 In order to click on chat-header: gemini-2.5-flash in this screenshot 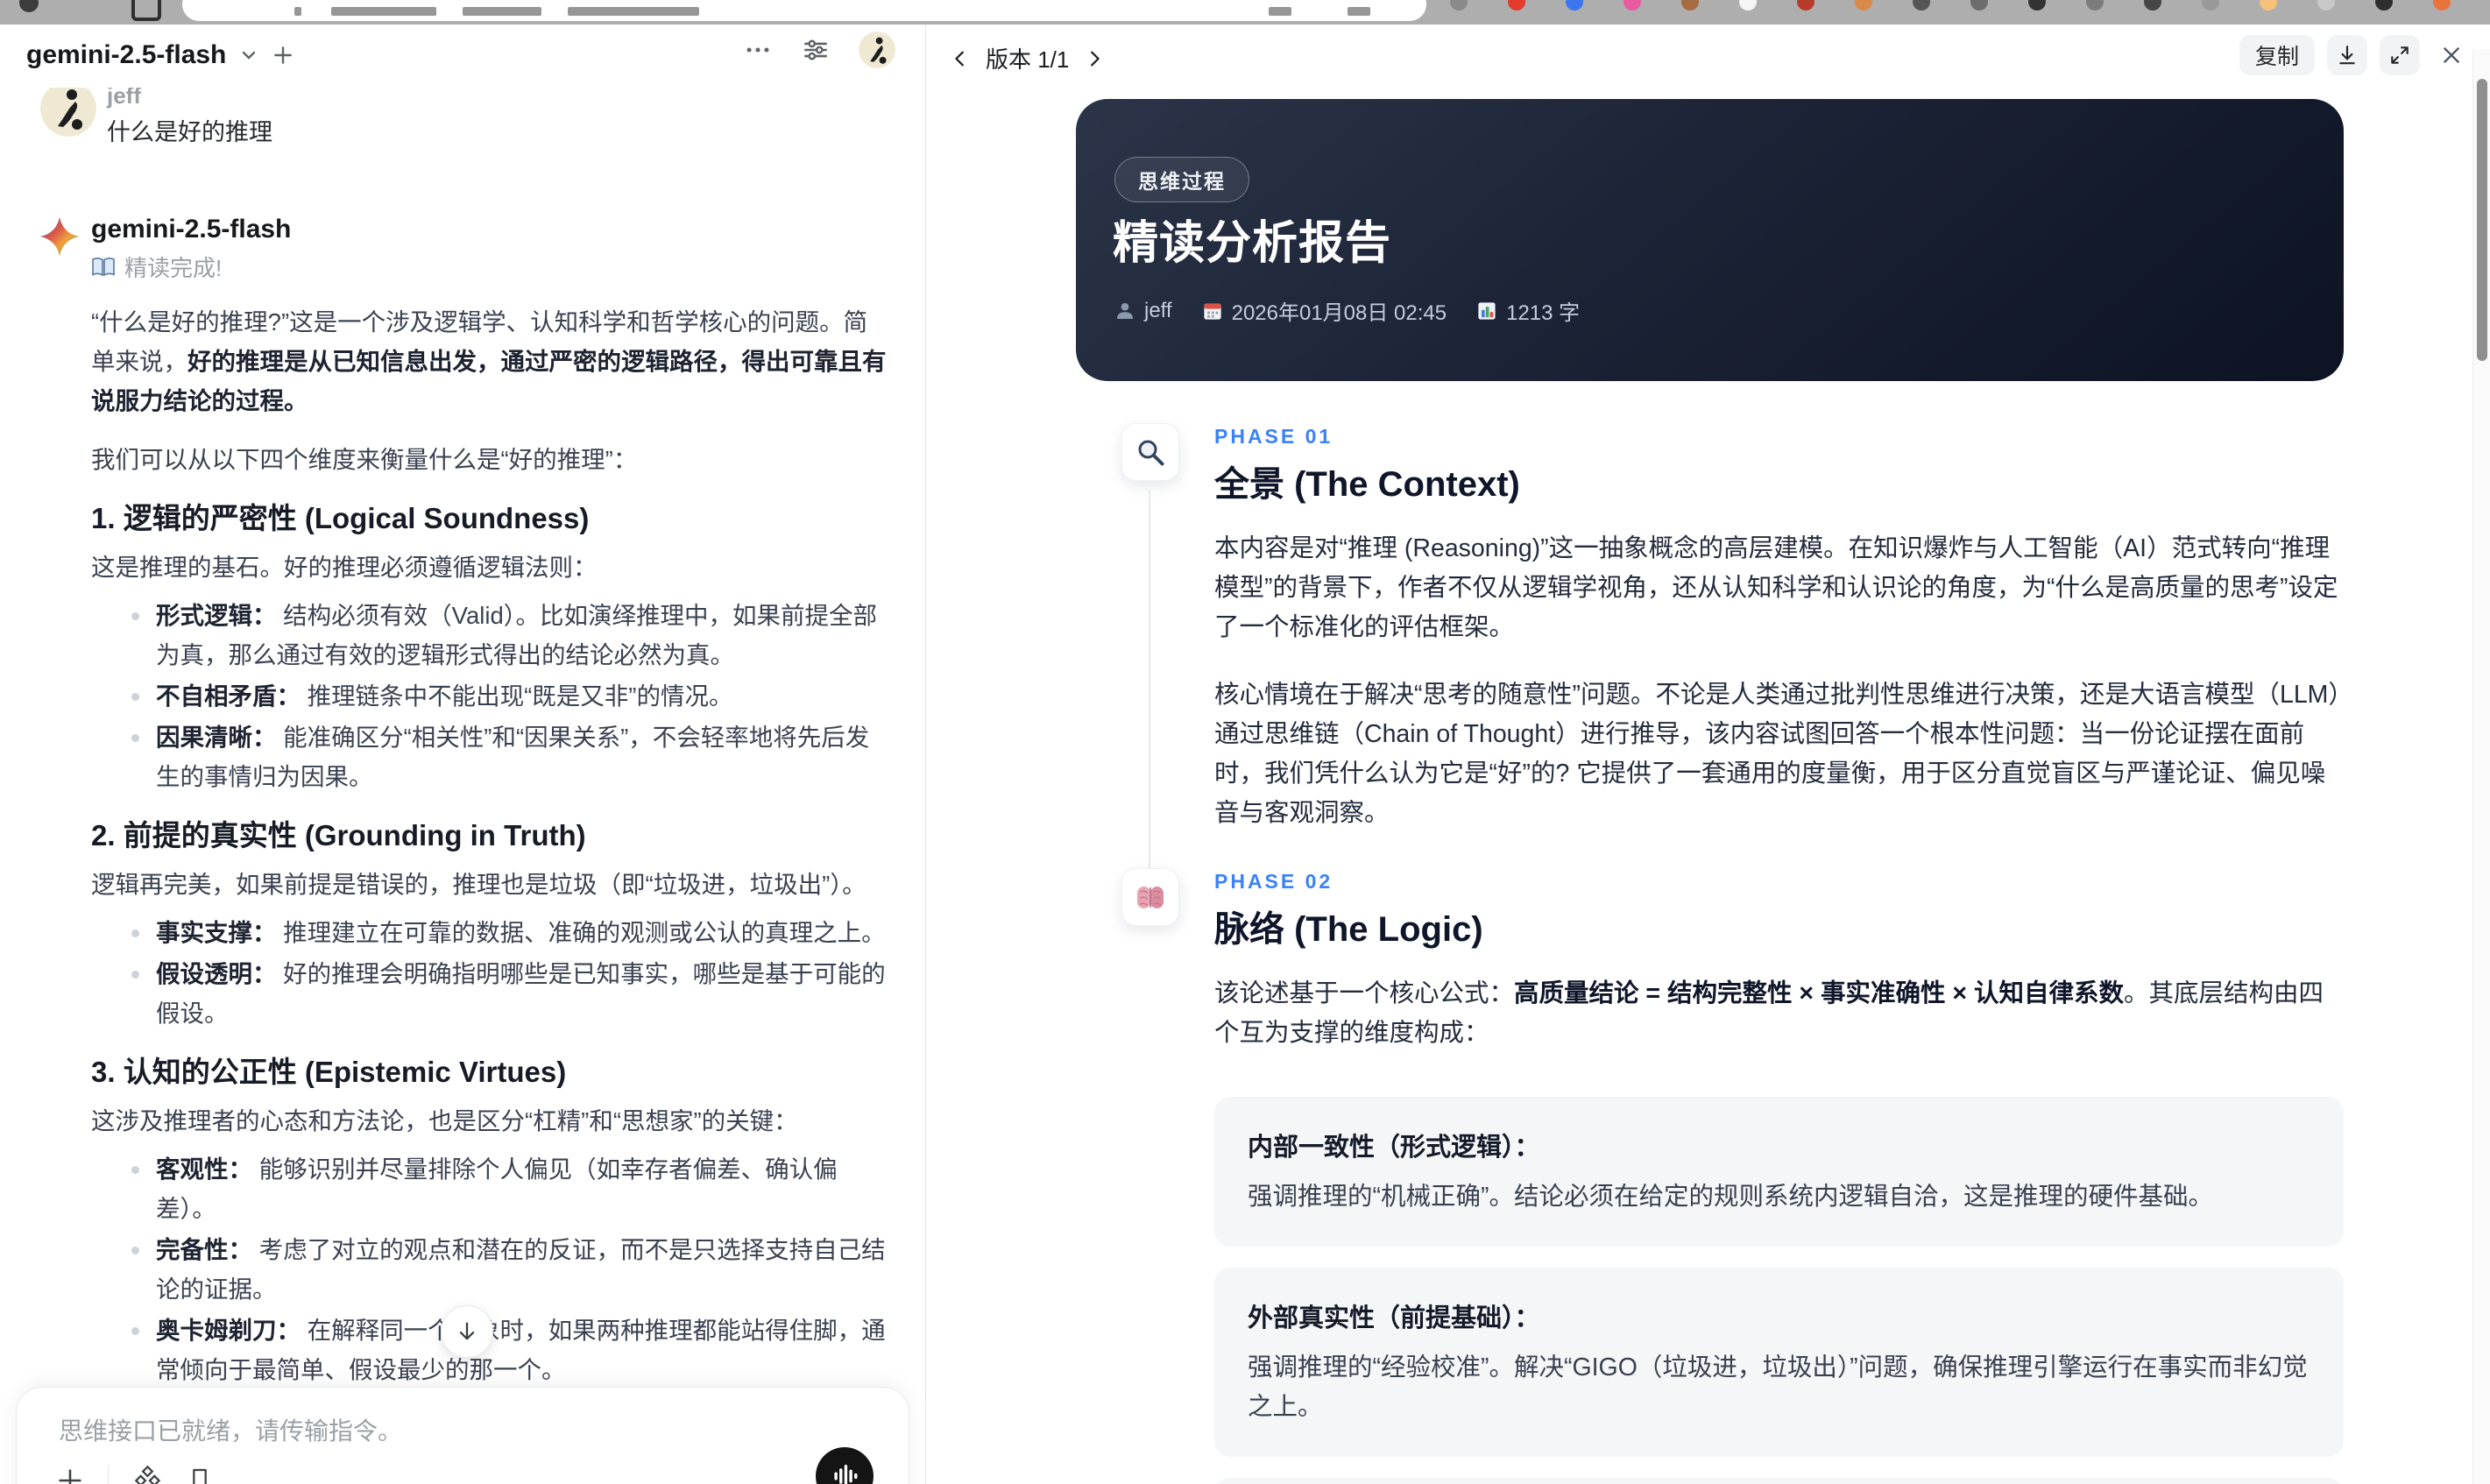, I will do `click(463, 56)`.